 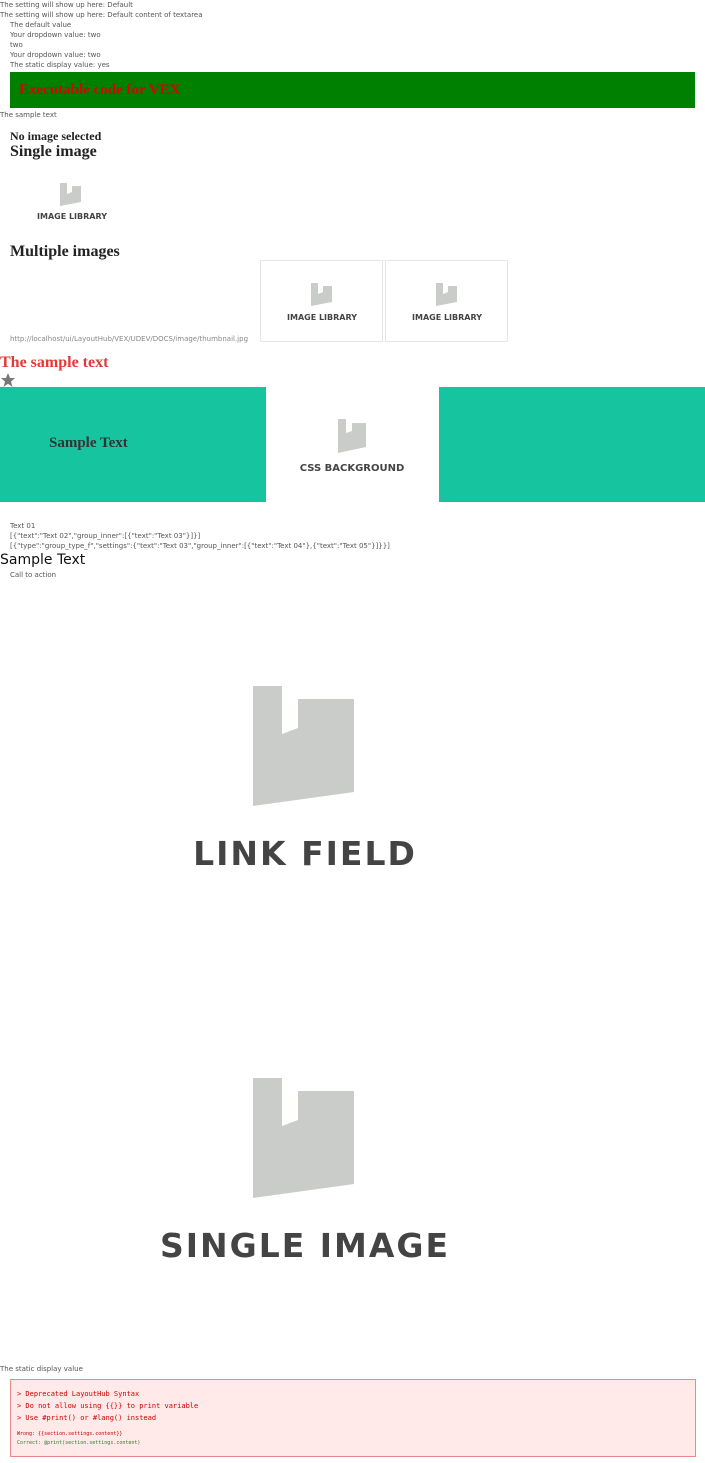 I want to click on teal-sample-text: Sample Text, so click(x=88, y=443).